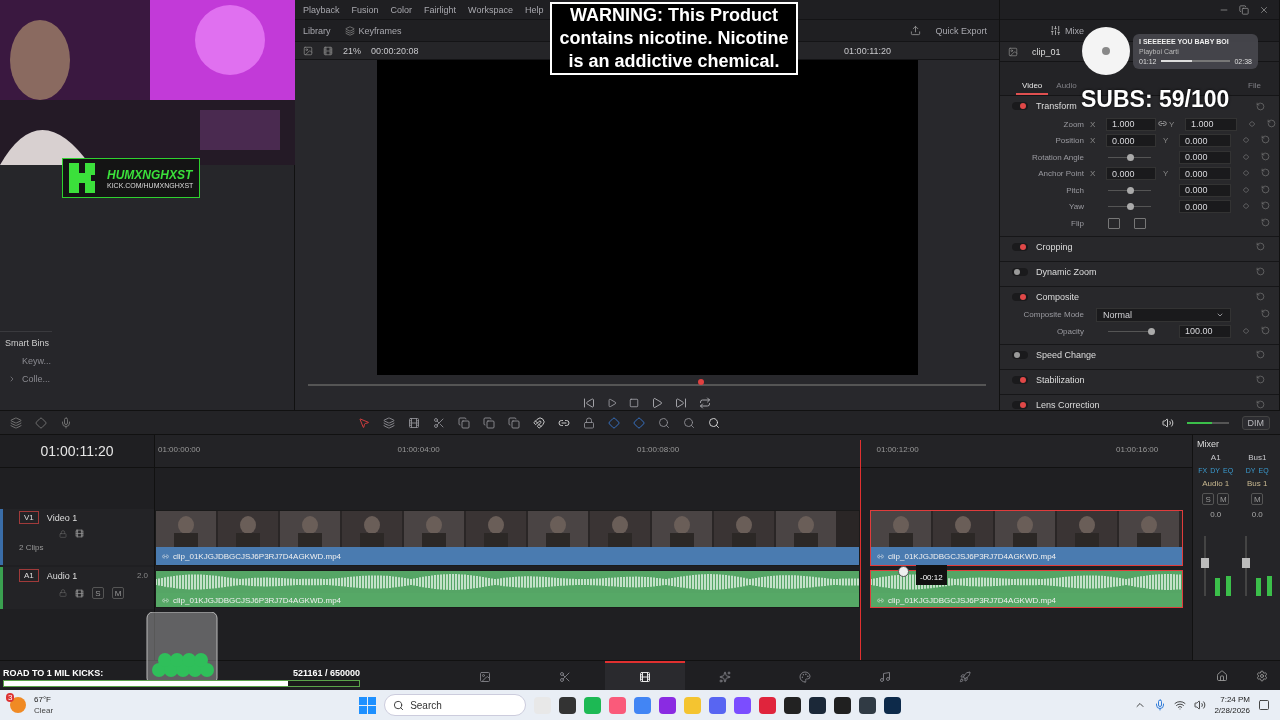 This screenshot has height=720, width=1280. What do you see at coordinates (1254, 88) in the screenshot?
I see `inspector-tab: File` at bounding box center [1254, 88].